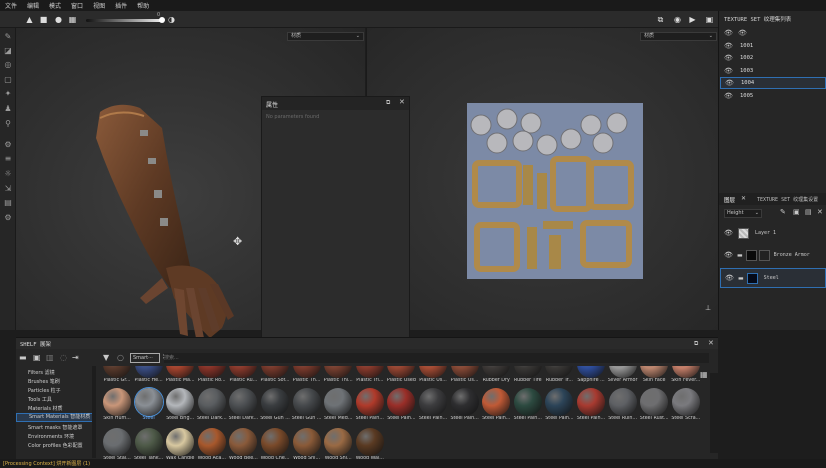 The image size is (826, 468). Describe the element at coordinates (8, 202) in the screenshot. I see `document-icon: ▤` at that location.